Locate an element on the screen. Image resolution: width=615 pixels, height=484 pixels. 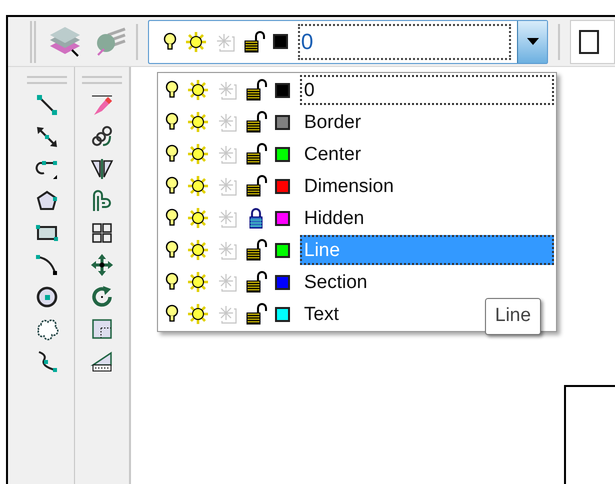
offset-icon is located at coordinates (102, 201).